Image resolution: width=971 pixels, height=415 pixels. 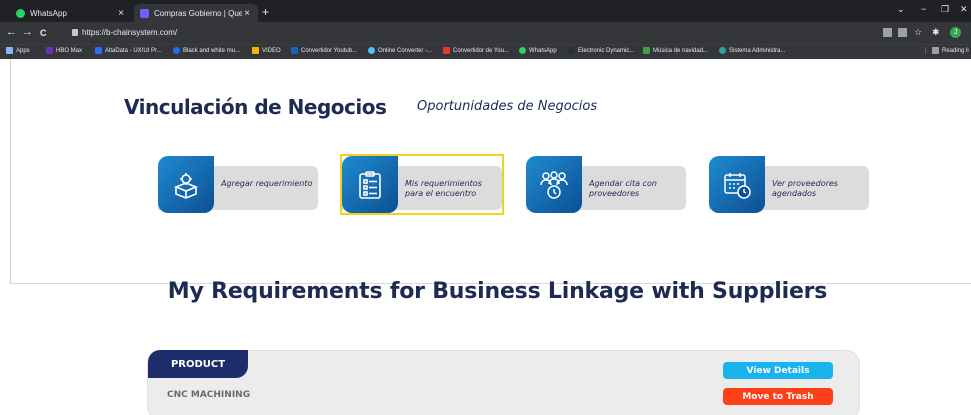 What do you see at coordinates (446, 50) in the screenshot?
I see `youtube-icon` at bounding box center [446, 50].